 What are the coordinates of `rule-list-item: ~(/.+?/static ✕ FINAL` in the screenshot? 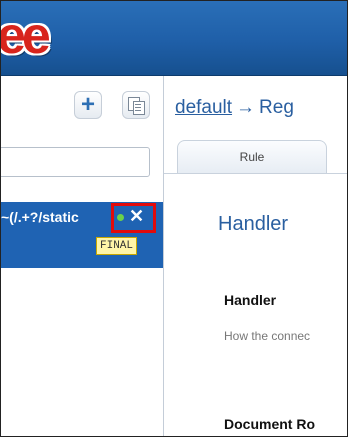 It's located at (82, 235).